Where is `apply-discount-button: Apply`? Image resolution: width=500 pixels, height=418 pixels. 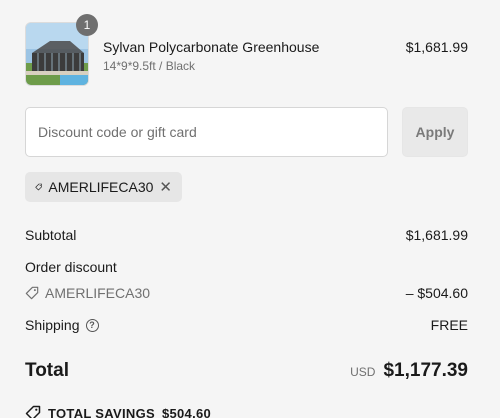
apply-discount-button: Apply is located at coordinates (435, 132).